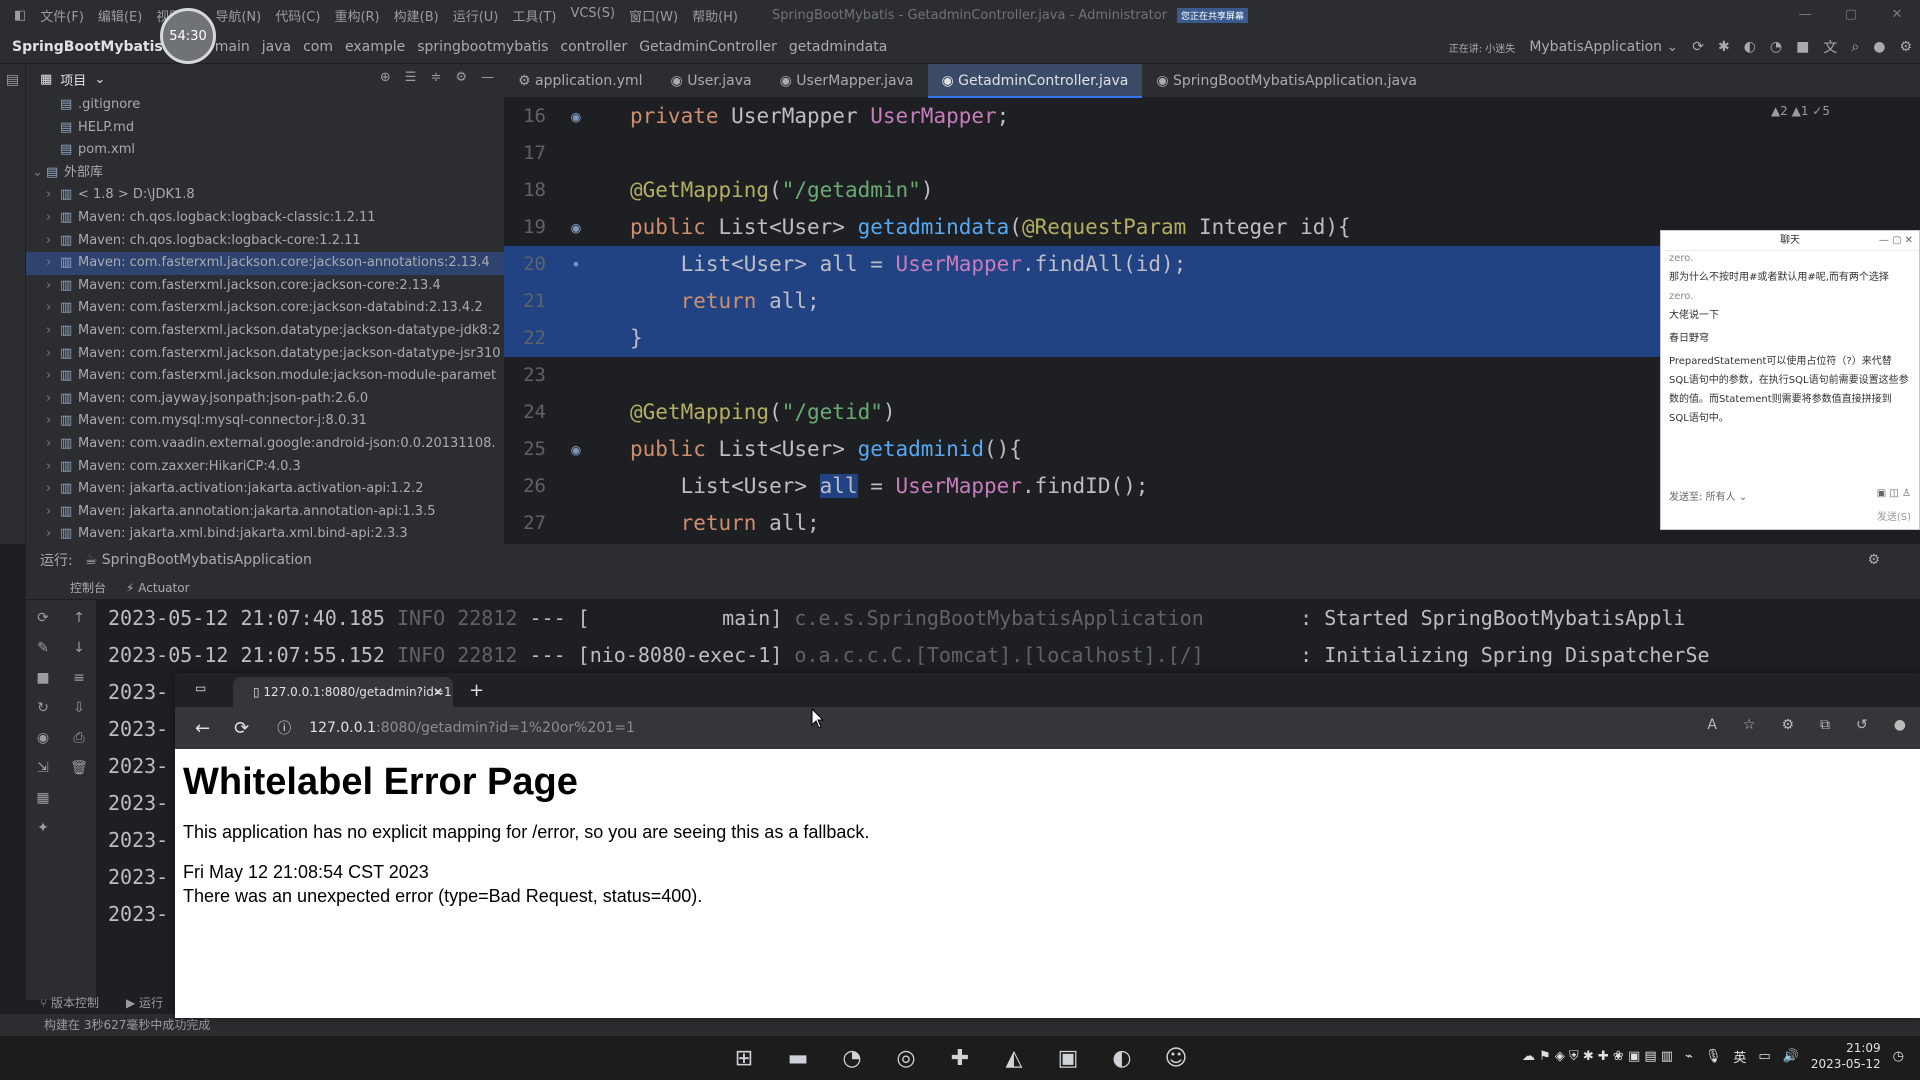 Image resolution: width=1920 pixels, height=1080 pixels. Describe the element at coordinates (1698, 47) in the screenshot. I see `rerun-icon: ⟳` at that location.